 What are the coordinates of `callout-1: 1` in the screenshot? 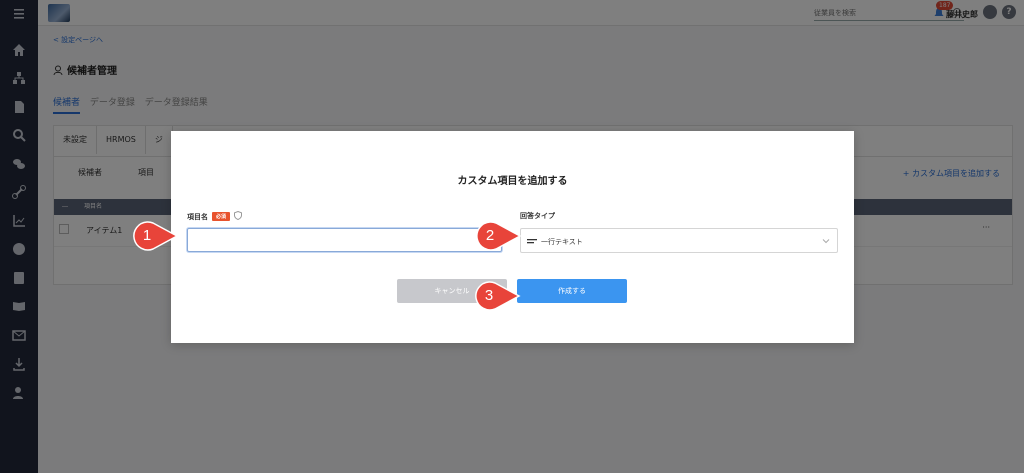 It's located at (155, 236).